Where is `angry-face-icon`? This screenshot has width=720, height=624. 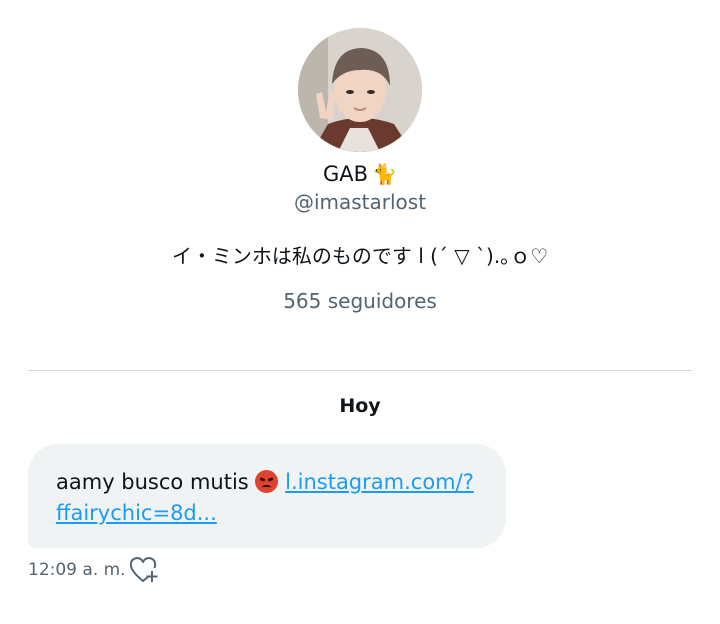 angry-face-icon is located at coordinates (267, 481).